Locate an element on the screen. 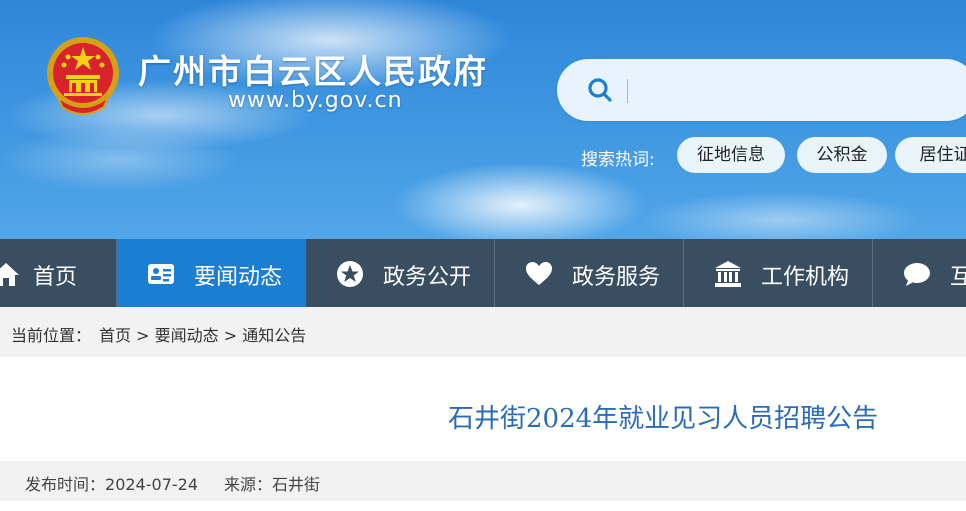 This screenshot has width=966, height=511. nav-label: 首页 is located at coordinates (55, 277).